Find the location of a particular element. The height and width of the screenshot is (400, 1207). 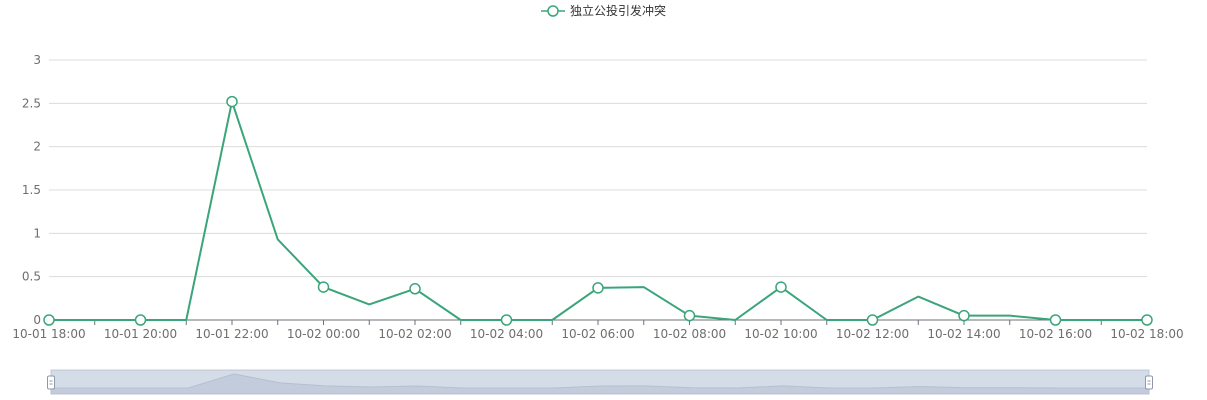

x-tick-label: 10-02 00:00 is located at coordinates (323, 334).